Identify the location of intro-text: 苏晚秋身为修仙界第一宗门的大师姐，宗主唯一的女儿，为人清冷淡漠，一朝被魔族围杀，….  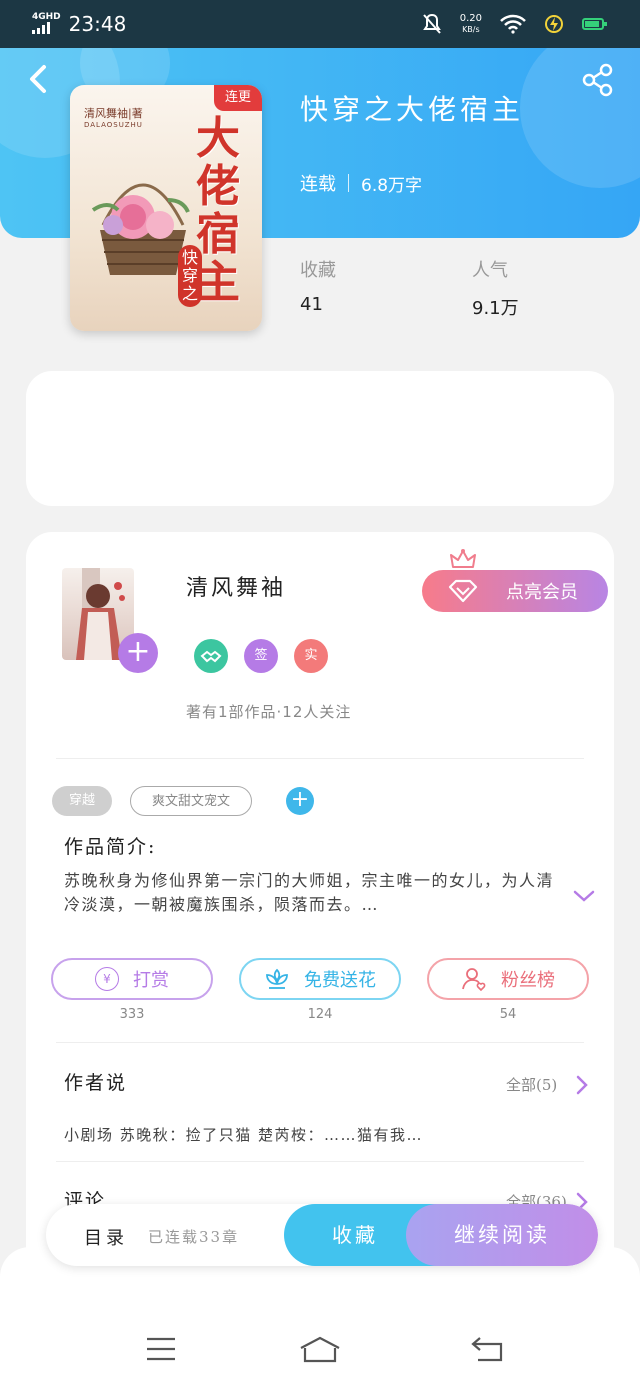
(309, 892).